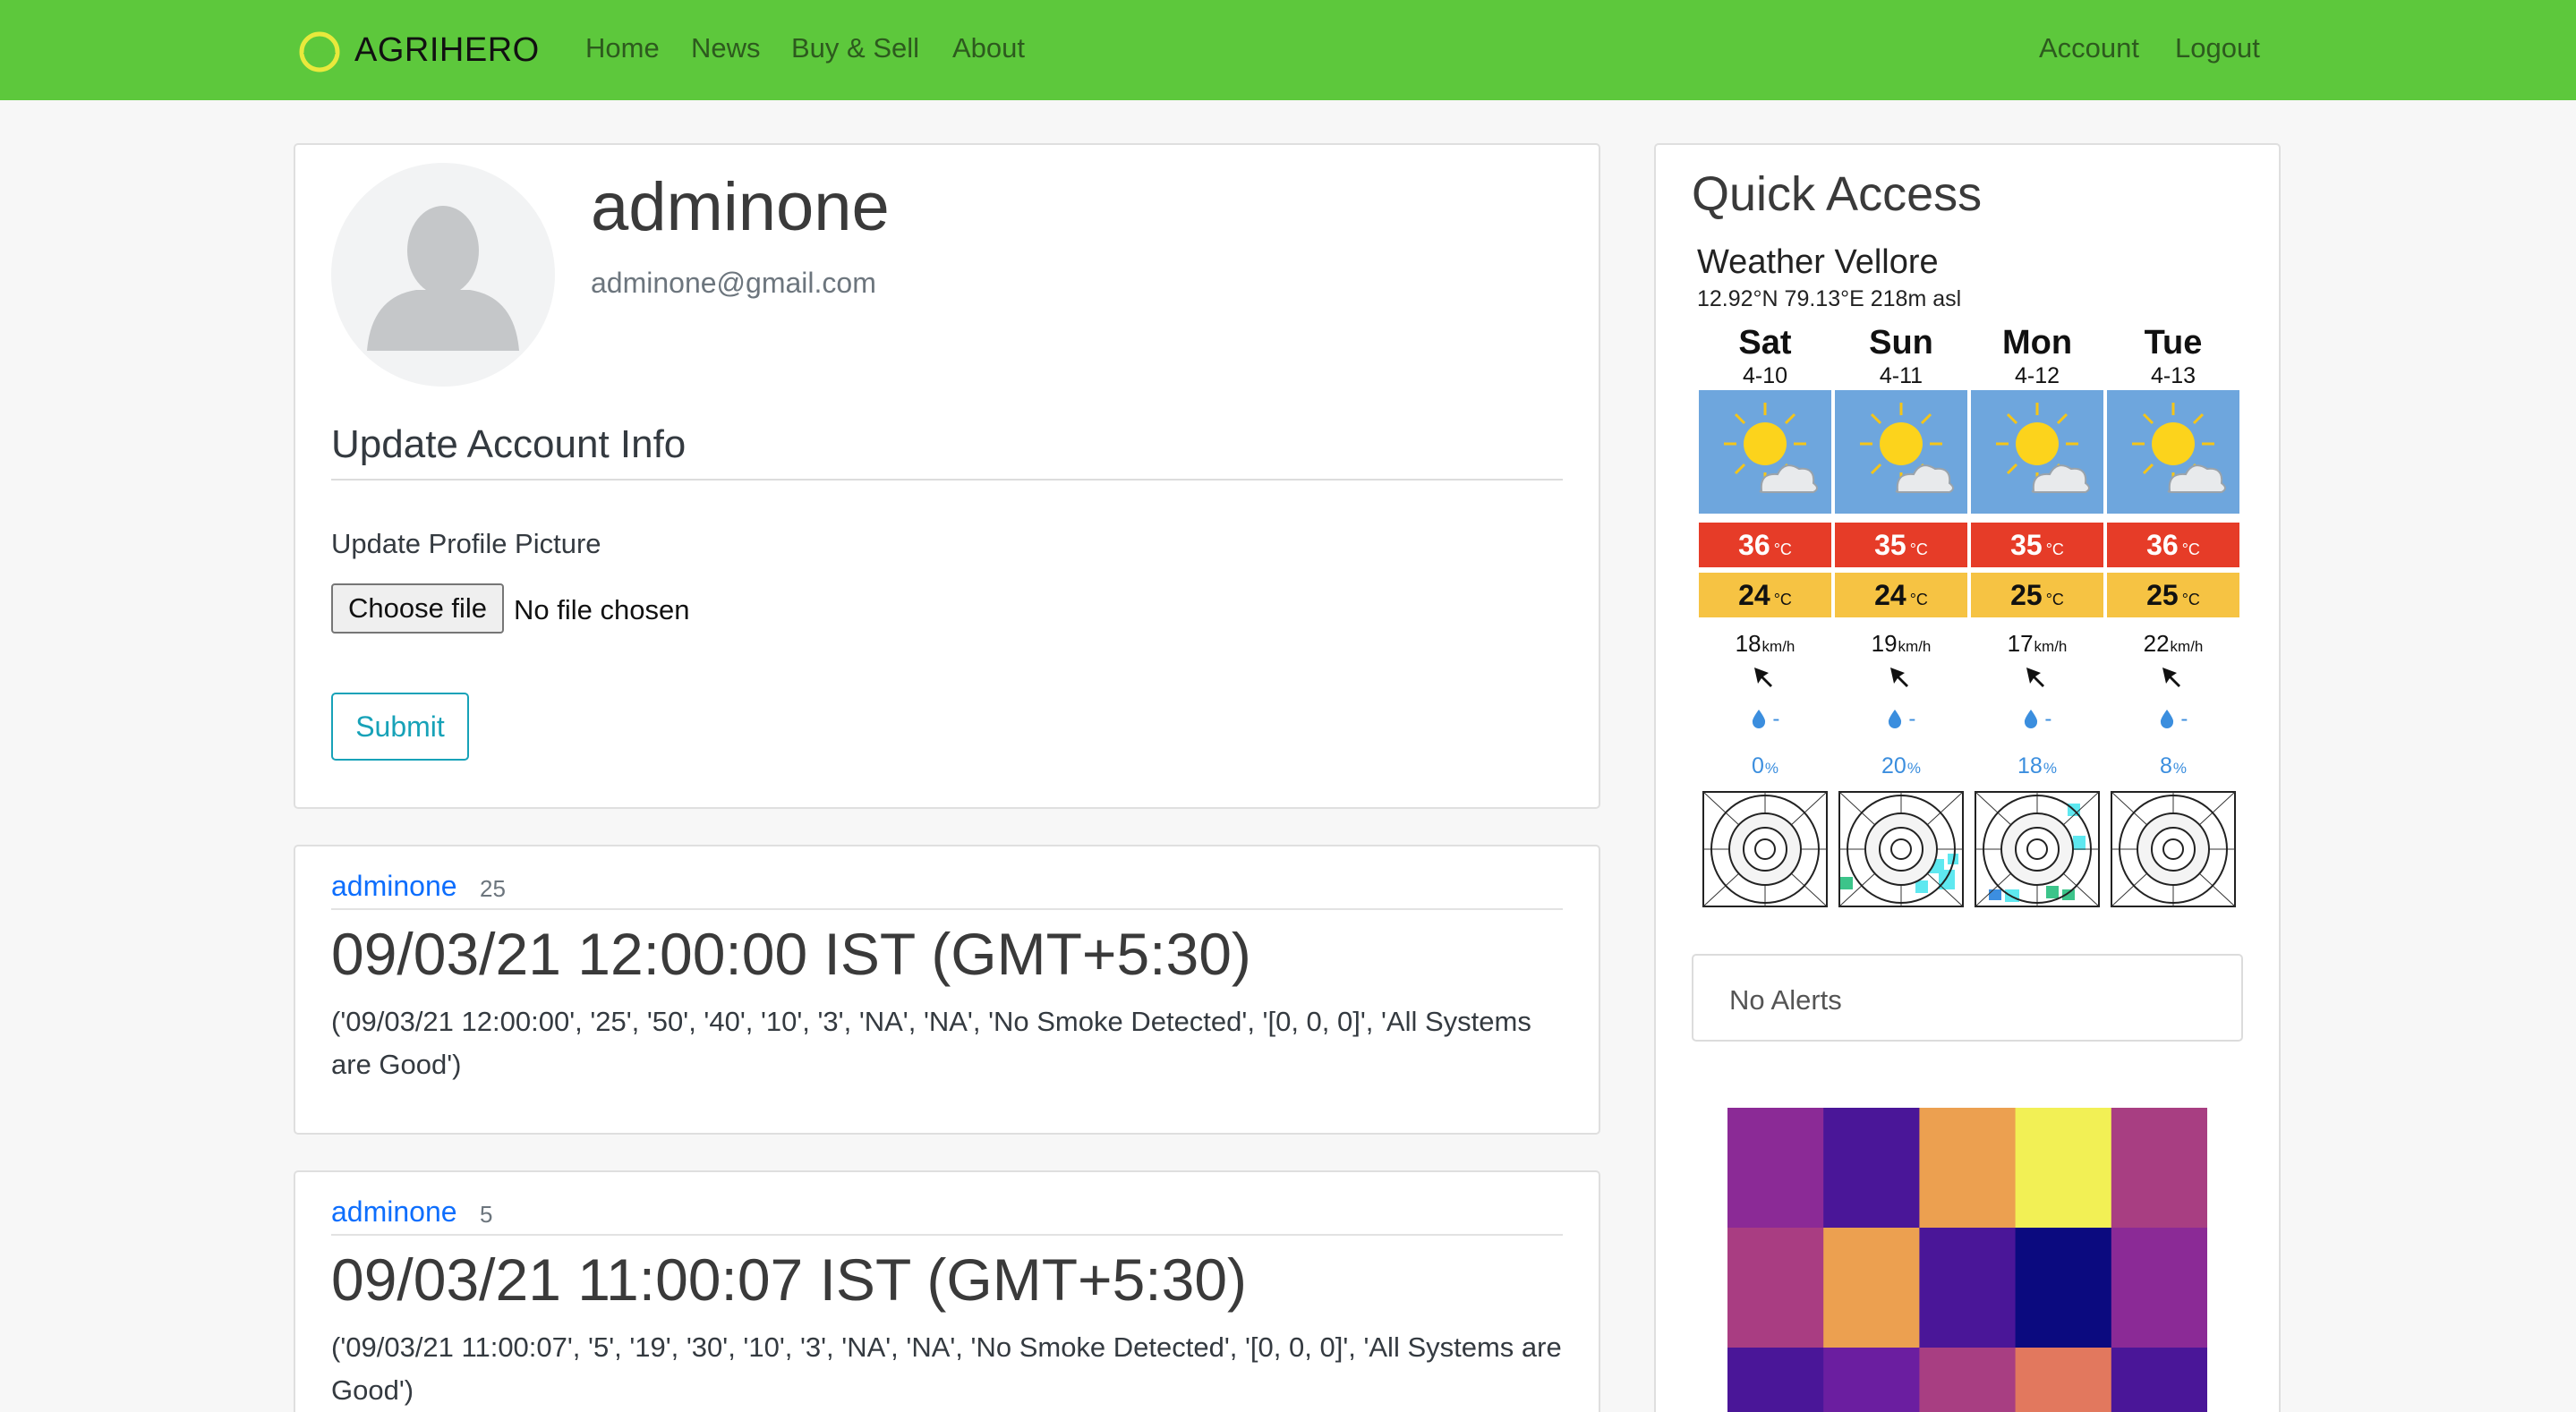 Image resolution: width=2576 pixels, height=1412 pixels. Describe the element at coordinates (2173, 643) in the screenshot. I see `weather-wind-speed: 22km/h` at that location.